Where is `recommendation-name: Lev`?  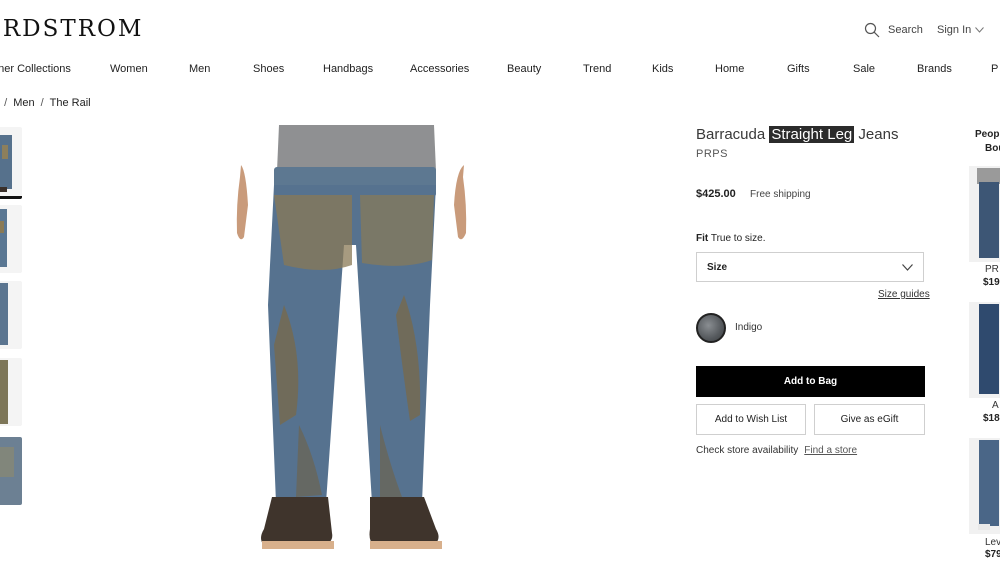
recommendation-name: Lev is located at coordinates (992, 542).